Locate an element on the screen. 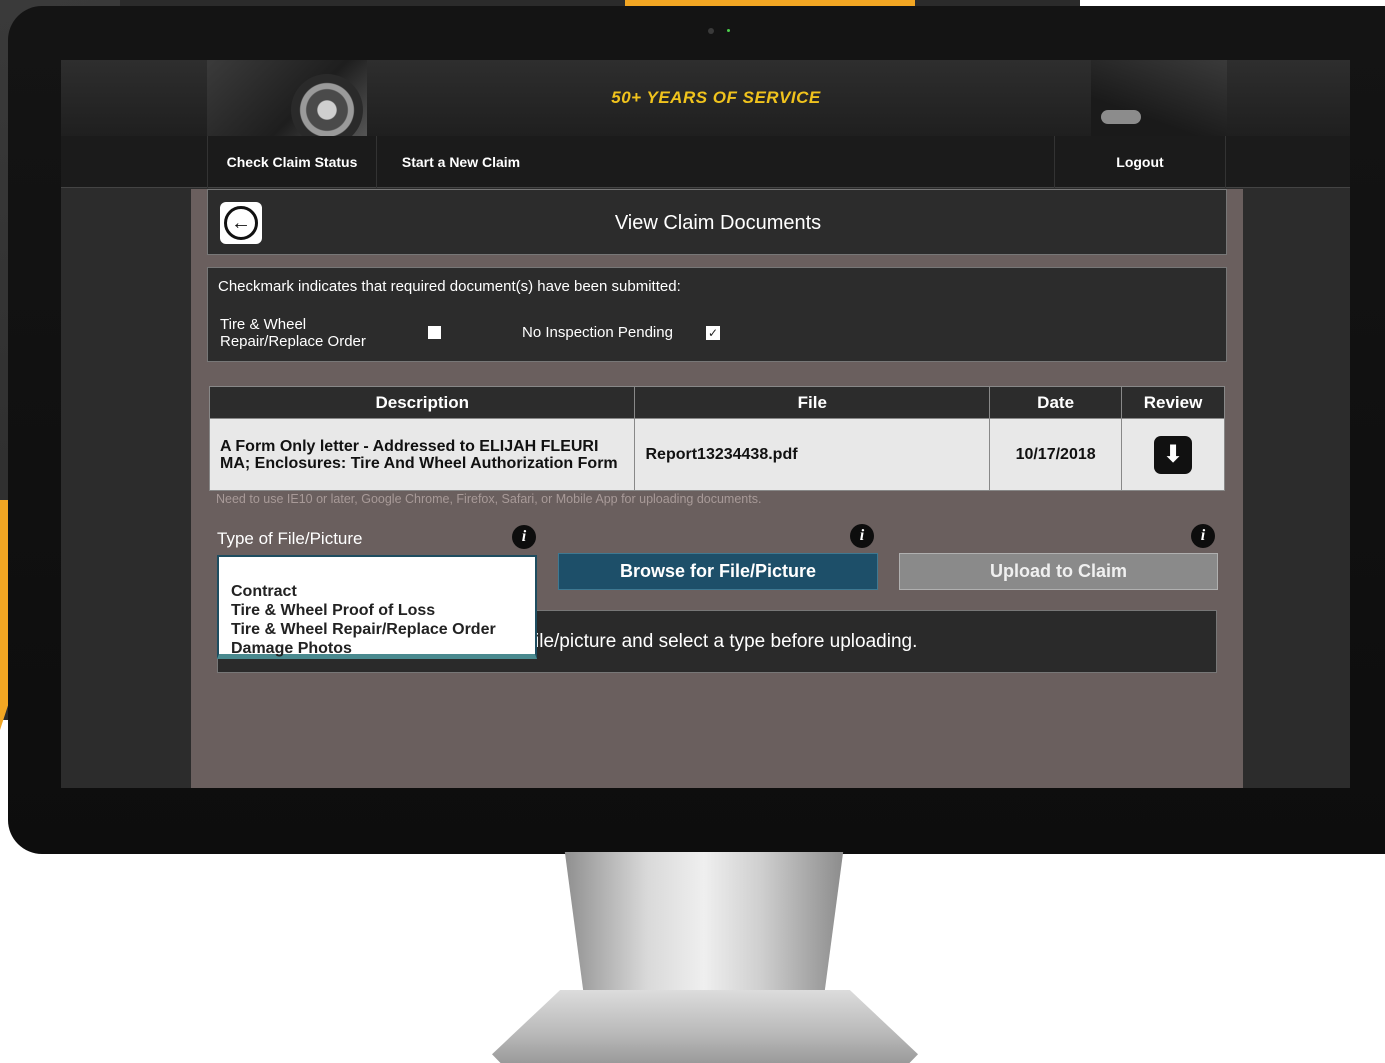 The image size is (1385, 1063). document-file-name: Report13234438.pdf is located at coordinates (812, 454).